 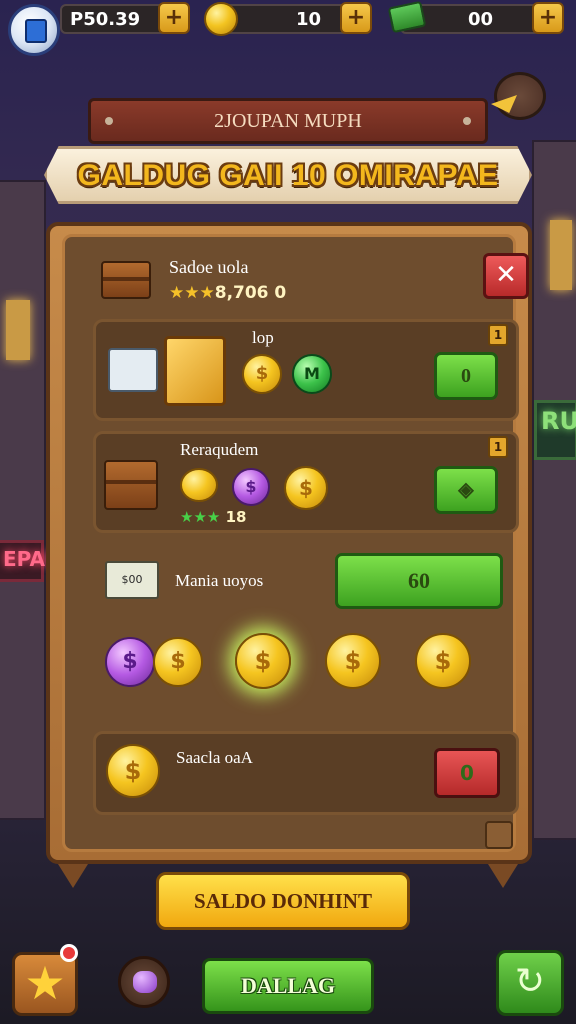 I want to click on offer-row-2-rating-value: 18, so click(x=236, y=517).